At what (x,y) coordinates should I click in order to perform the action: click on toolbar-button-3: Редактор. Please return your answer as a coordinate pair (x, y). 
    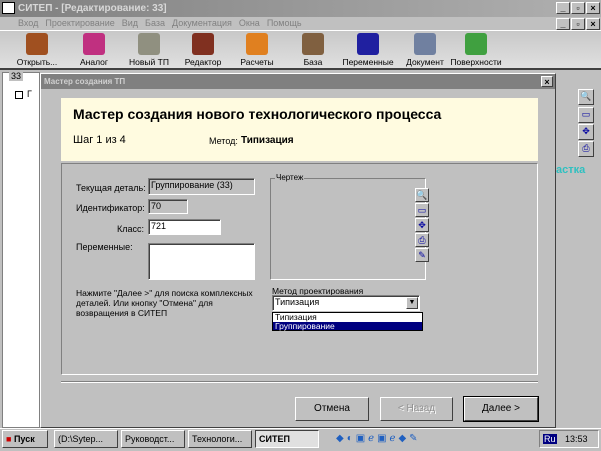
    Looking at the image, I should click on (203, 50).